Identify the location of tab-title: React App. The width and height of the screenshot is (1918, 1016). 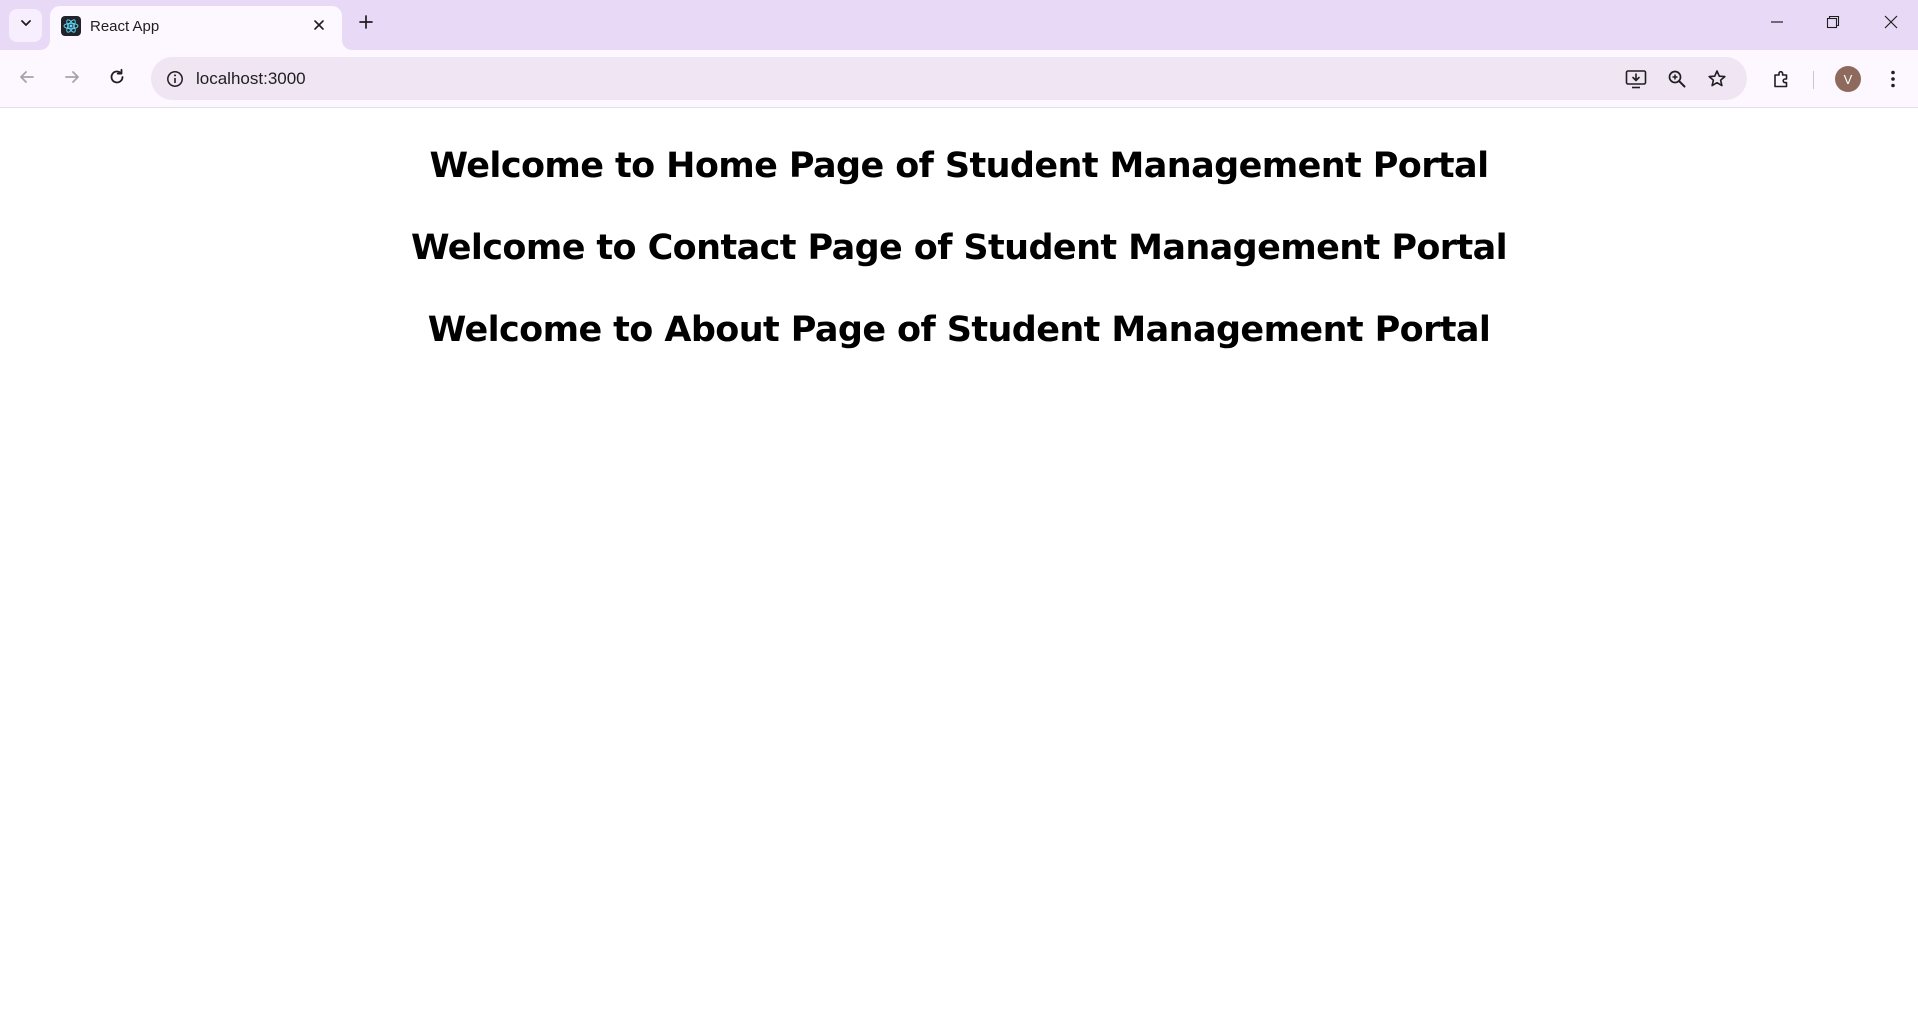
(125, 26).